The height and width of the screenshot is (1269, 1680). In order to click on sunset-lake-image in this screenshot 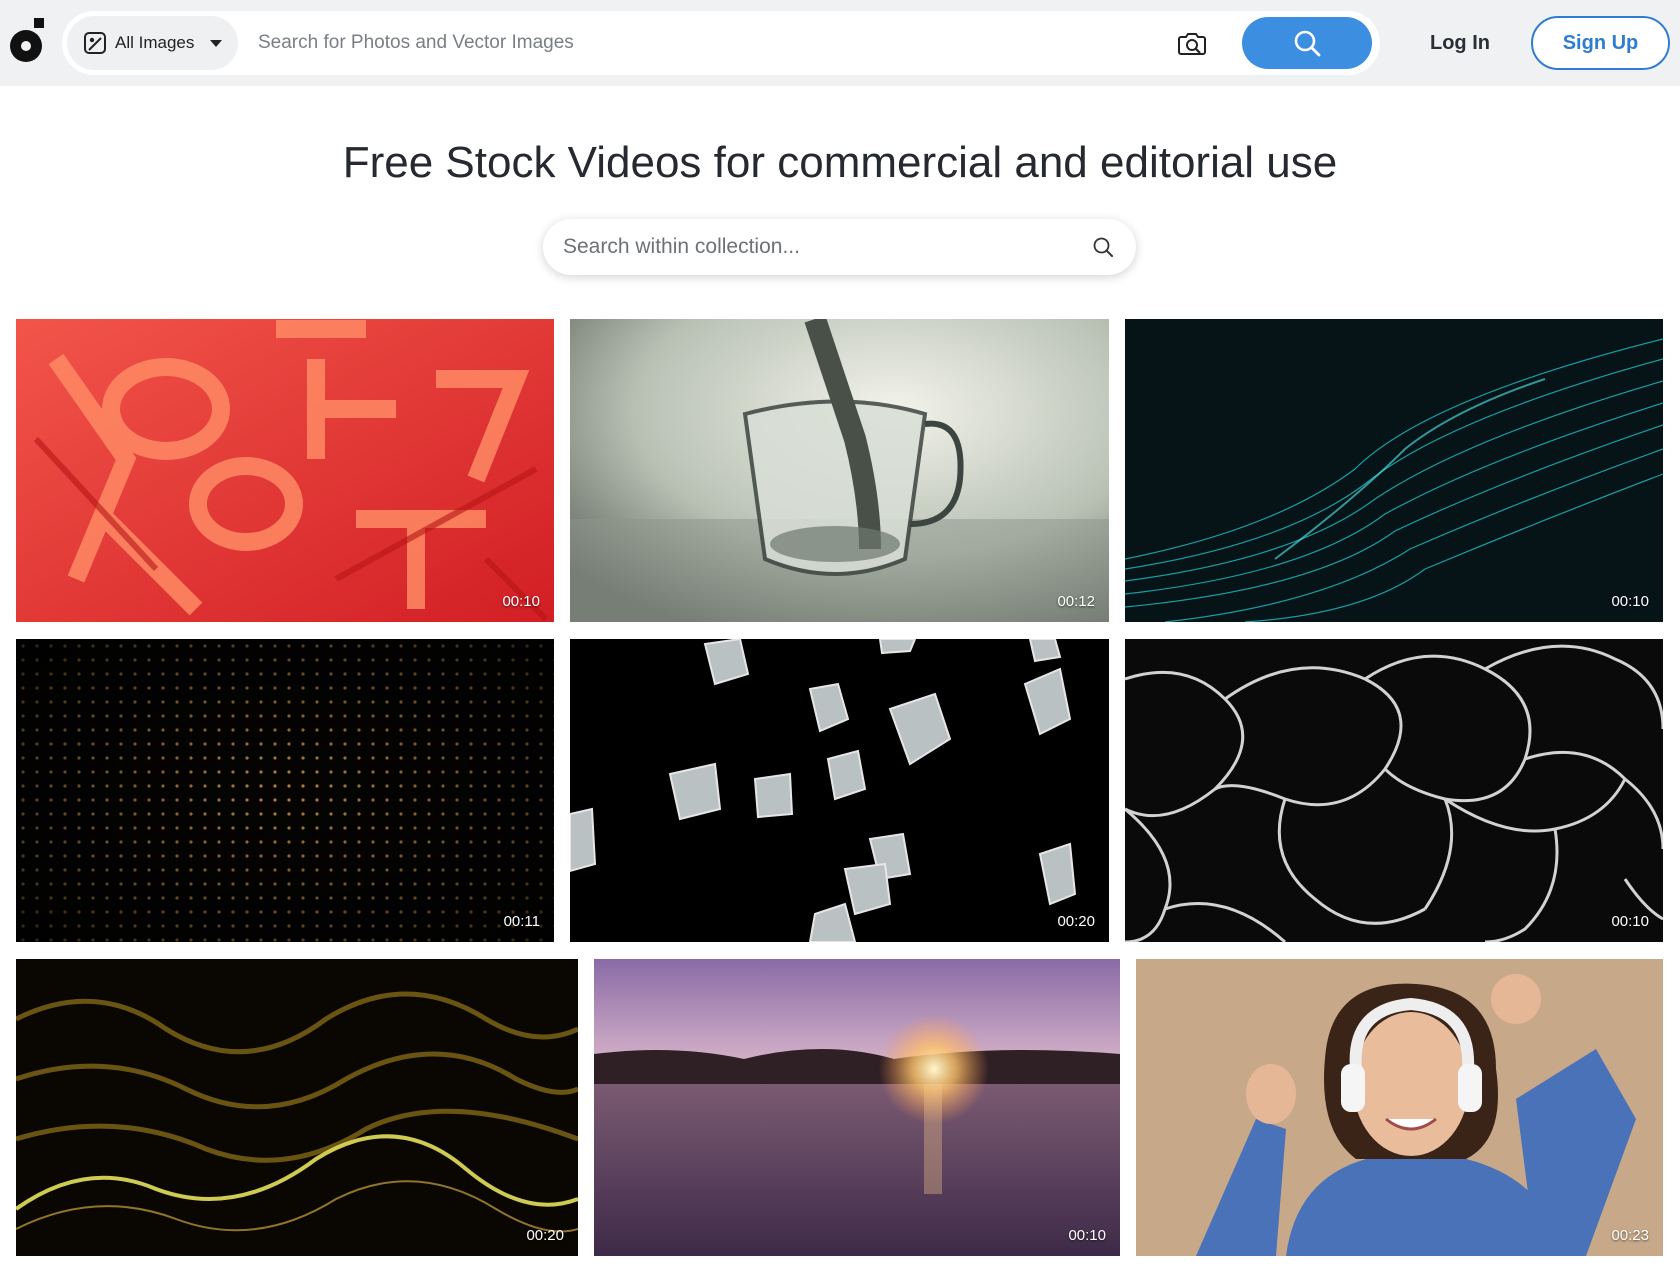, I will do `click(857, 1107)`.